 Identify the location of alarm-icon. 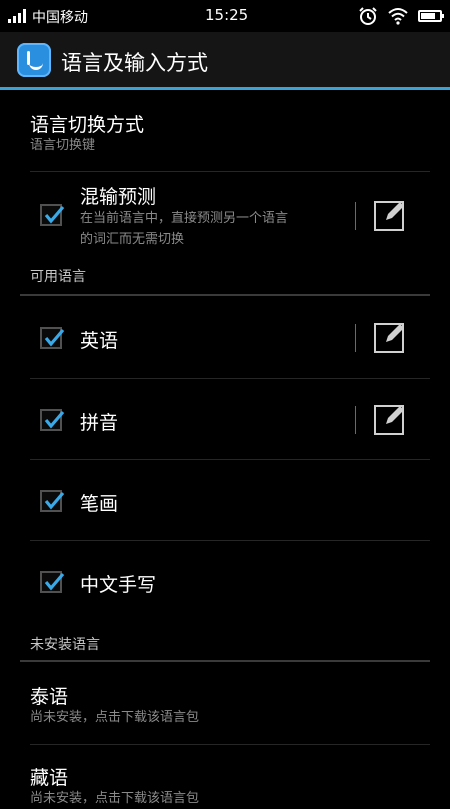
(368, 16).